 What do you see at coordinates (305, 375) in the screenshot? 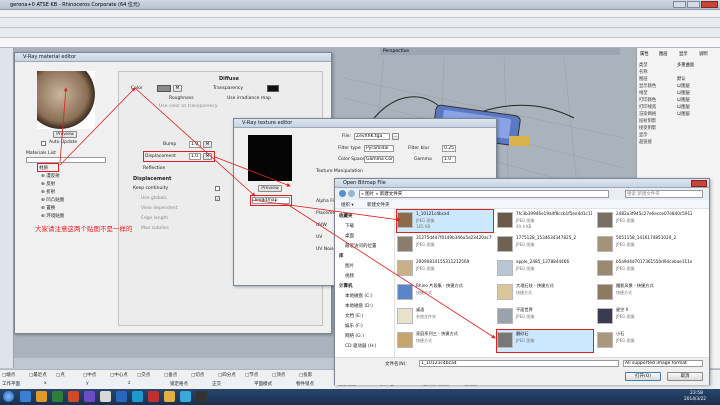
I see `osnap-item: □投影` at bounding box center [305, 375].